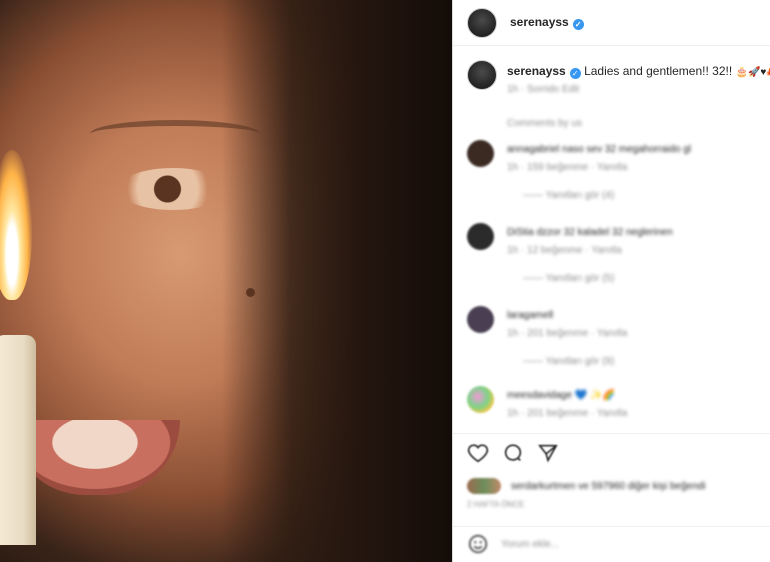 Image resolution: width=770 pixels, height=562 pixels. I want to click on comment-meta: 1h · 12 beğenme · Yanıtla, so click(564, 250).